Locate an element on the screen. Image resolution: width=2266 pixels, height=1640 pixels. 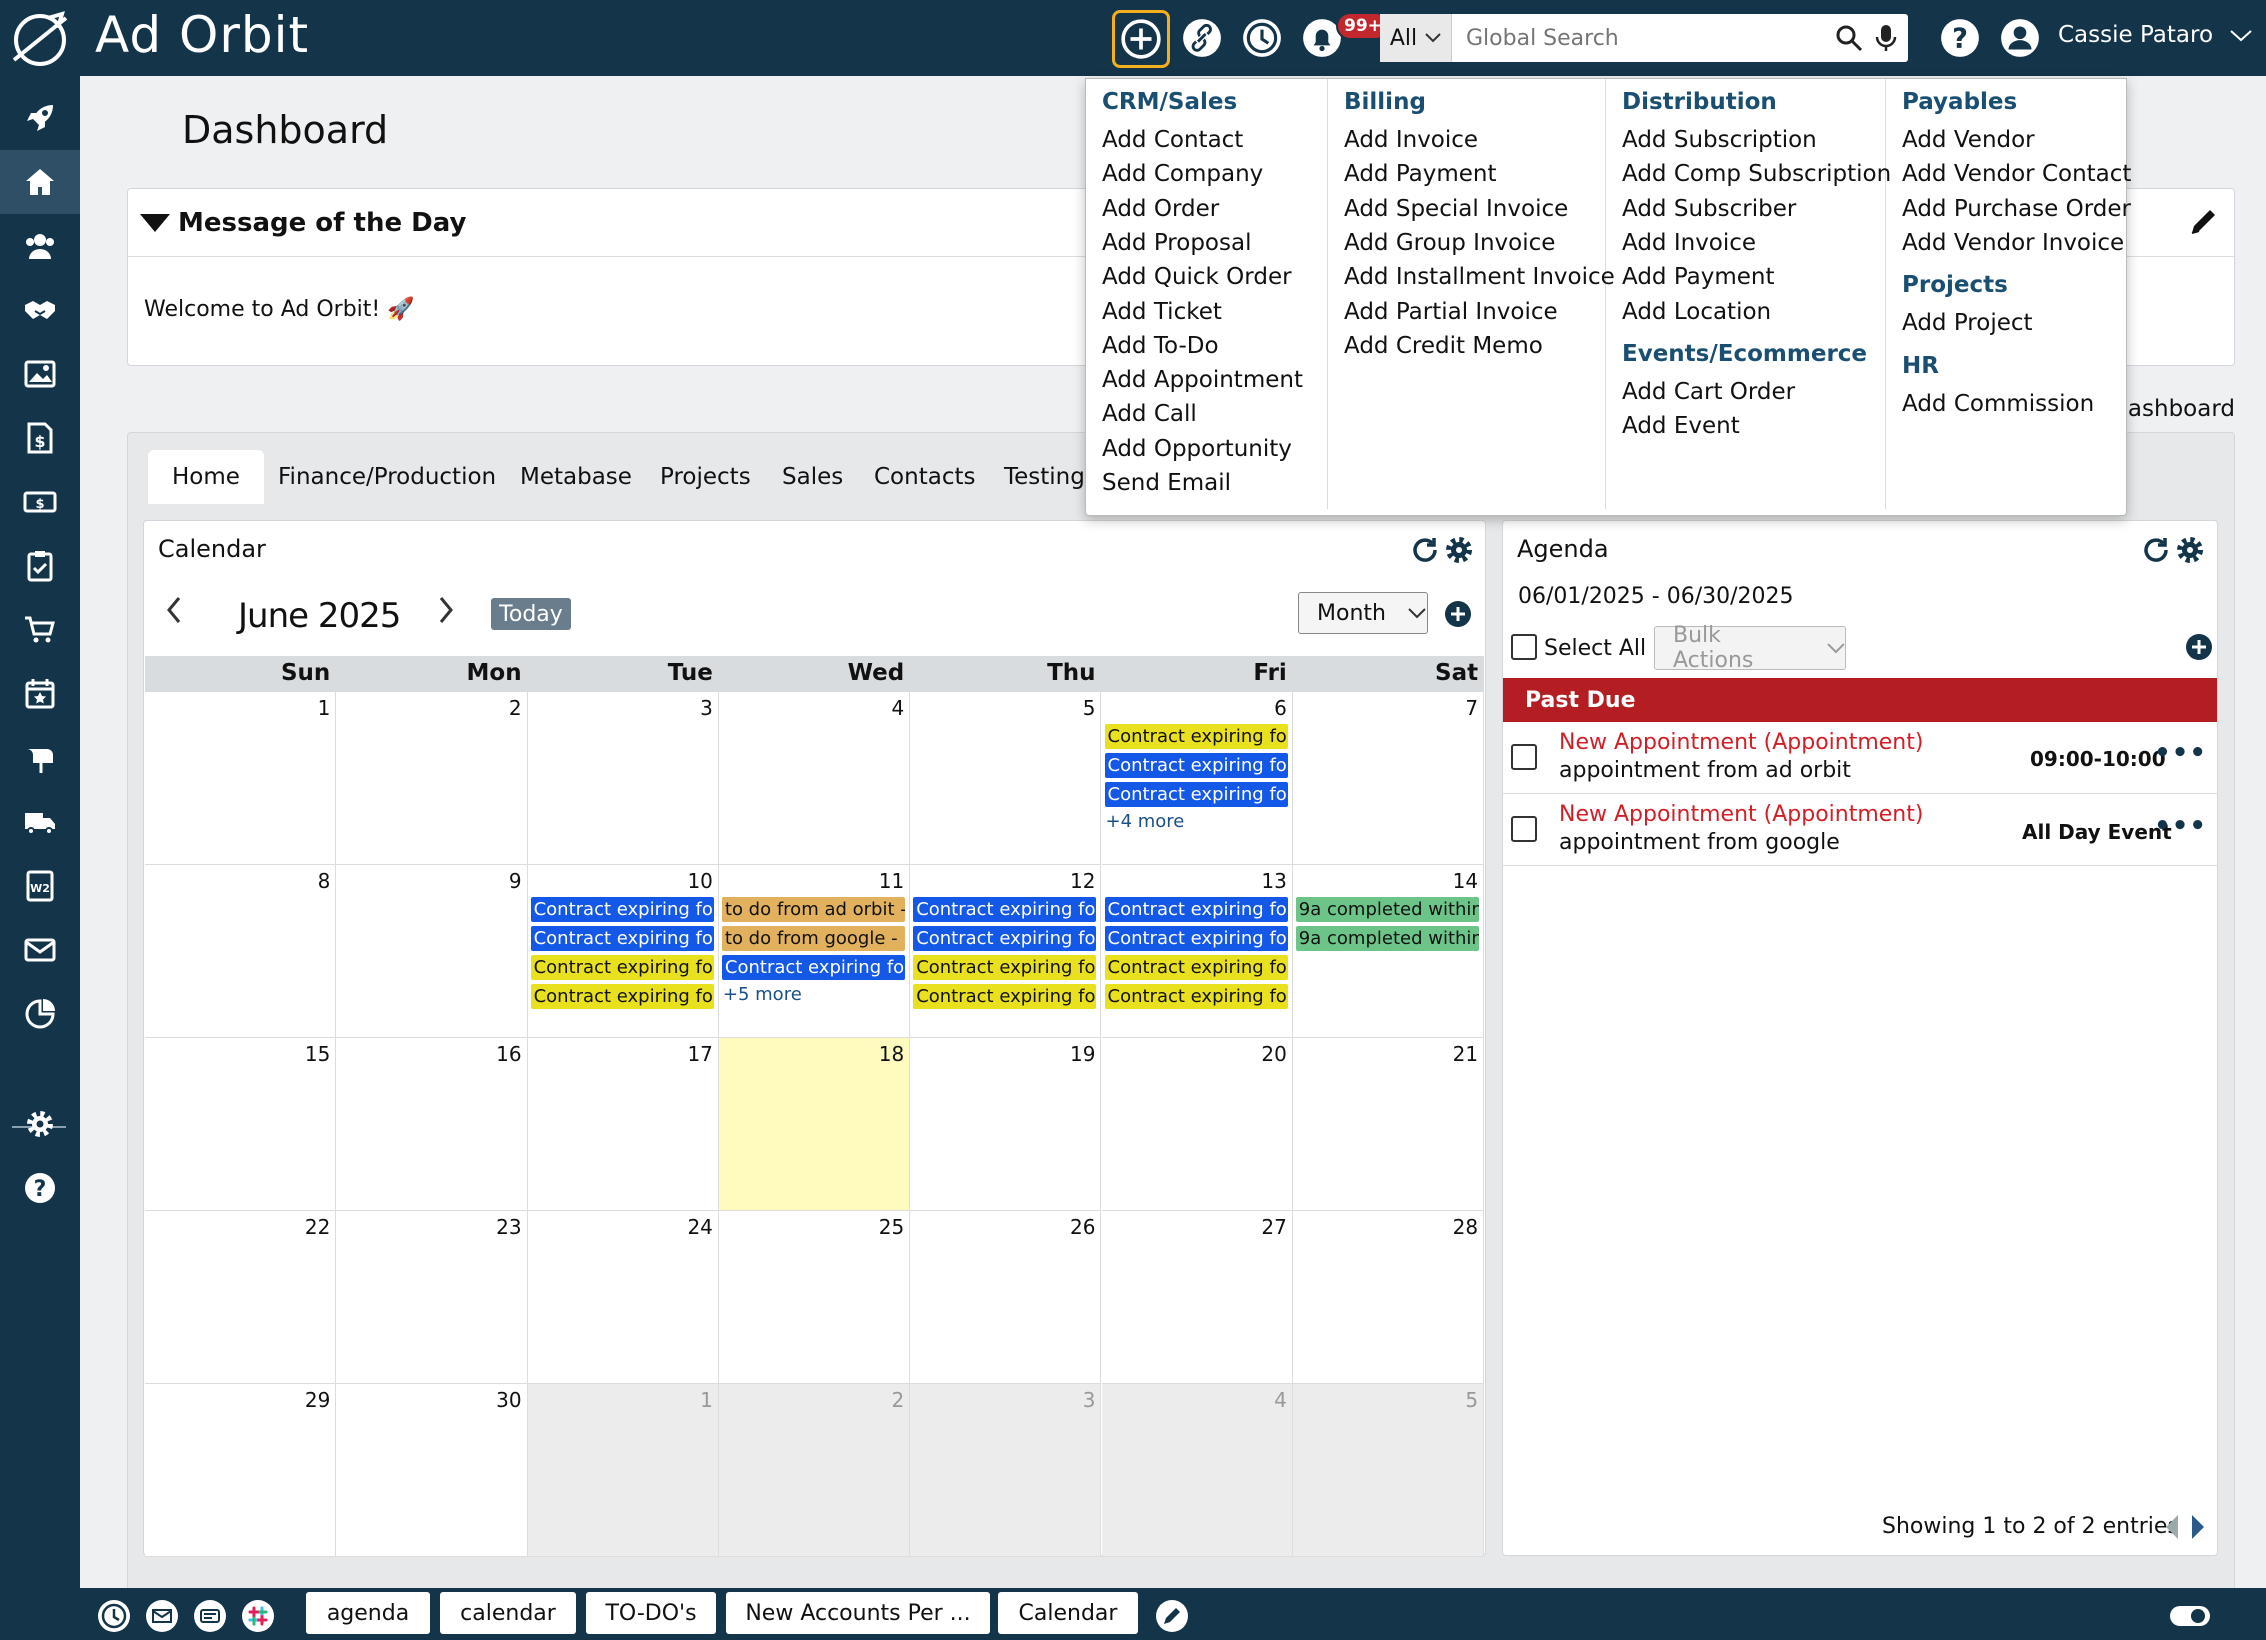
quick-add-item: Add Company is located at coordinates (1182, 174).